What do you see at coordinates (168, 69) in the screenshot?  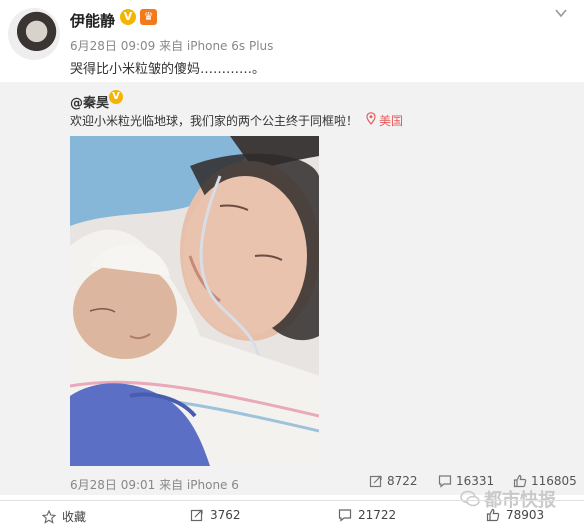 I see `post-text: 哭得比小米粒皱的傻妈…………。` at bounding box center [168, 69].